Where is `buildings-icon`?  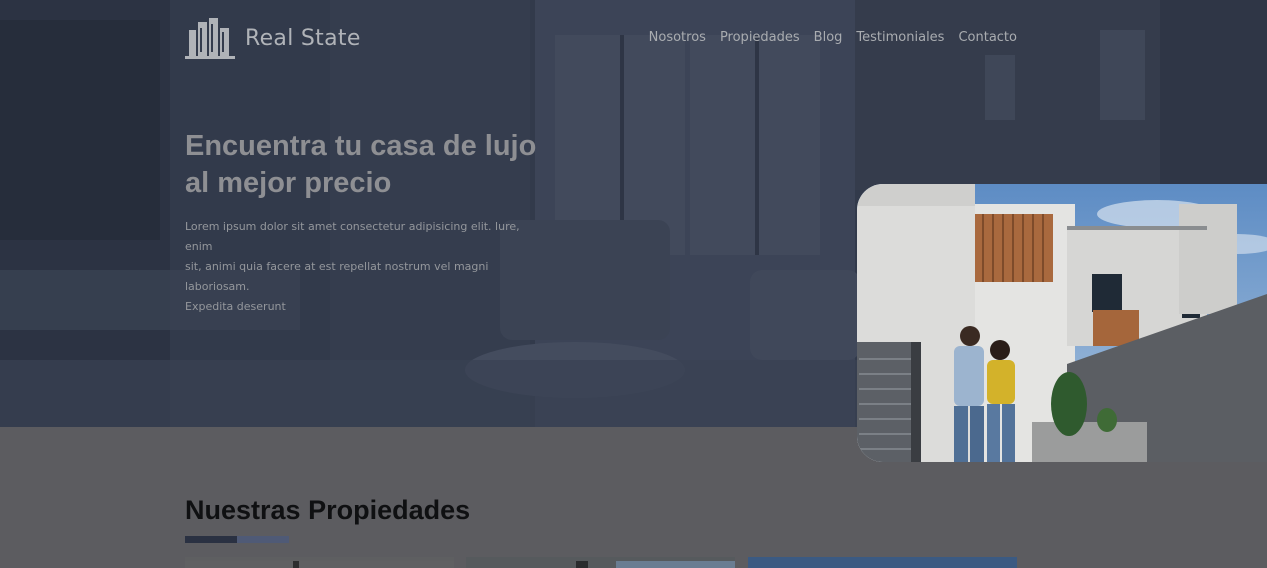
buildings-icon is located at coordinates (210, 38).